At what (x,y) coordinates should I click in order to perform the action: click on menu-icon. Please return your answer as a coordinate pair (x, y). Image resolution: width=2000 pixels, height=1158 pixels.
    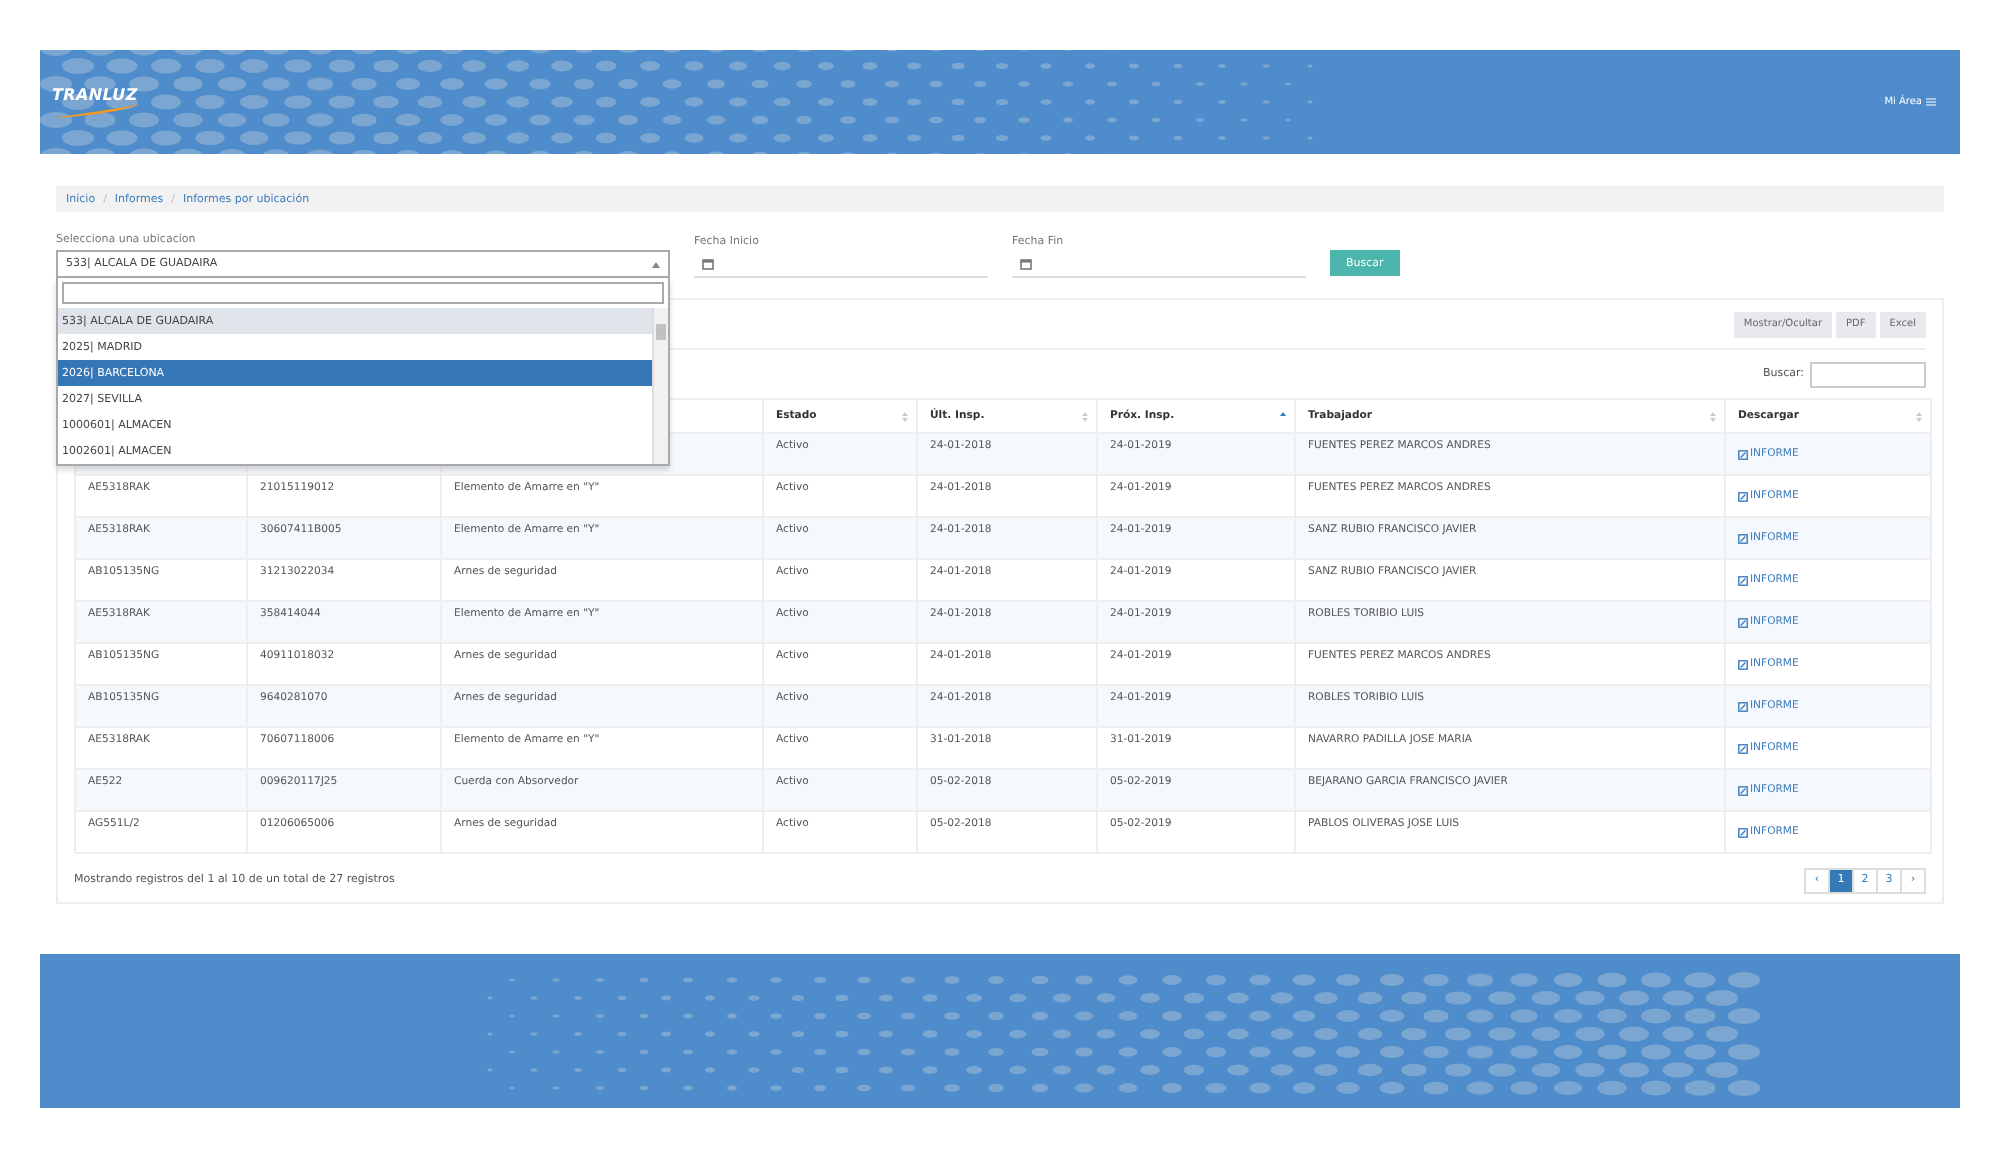
    Looking at the image, I should click on (1931, 102).